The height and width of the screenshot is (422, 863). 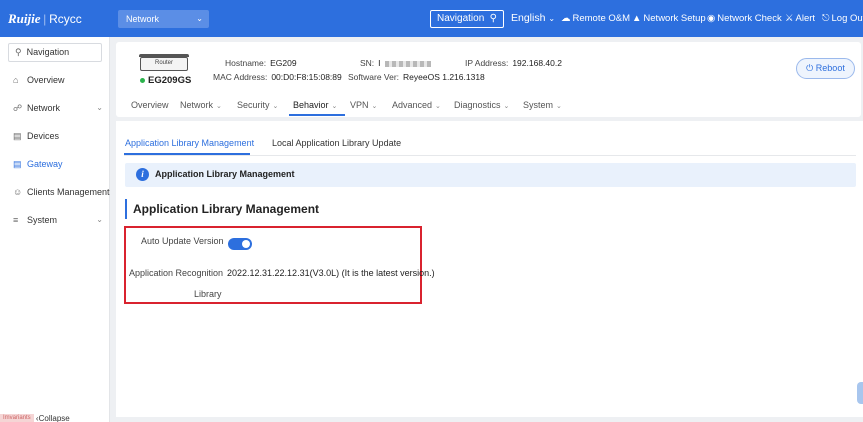 I want to click on sidebar-item-label: Gateway, so click(x=45, y=164).